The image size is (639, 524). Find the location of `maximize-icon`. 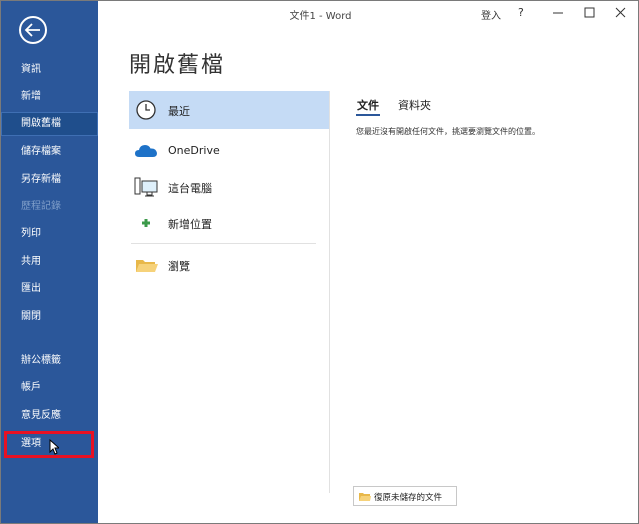

maximize-icon is located at coordinates (589, 12).